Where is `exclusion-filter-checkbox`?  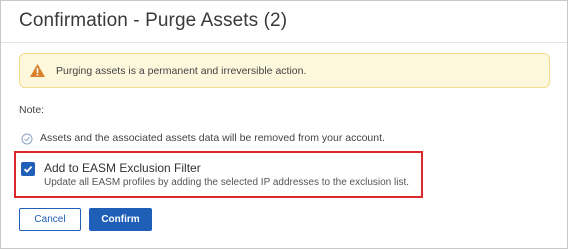
exclusion-filter-checkbox is located at coordinates (28, 169).